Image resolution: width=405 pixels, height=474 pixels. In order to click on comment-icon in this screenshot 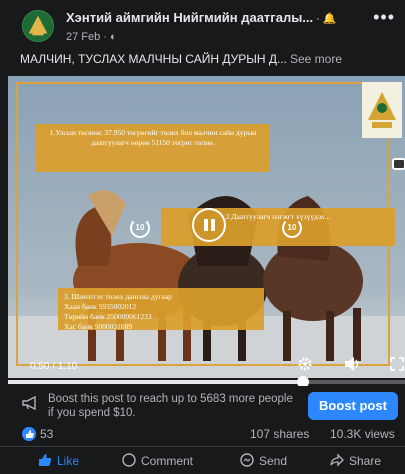, I will do `click(129, 460)`.